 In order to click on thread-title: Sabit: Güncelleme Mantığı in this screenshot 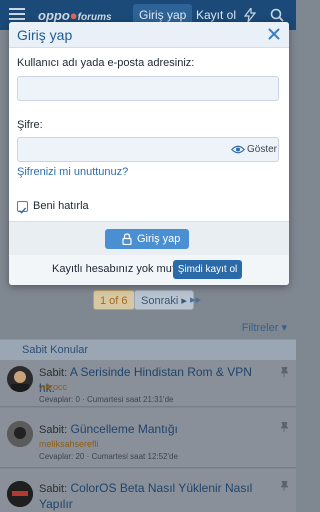, I will do `click(155, 430)`.